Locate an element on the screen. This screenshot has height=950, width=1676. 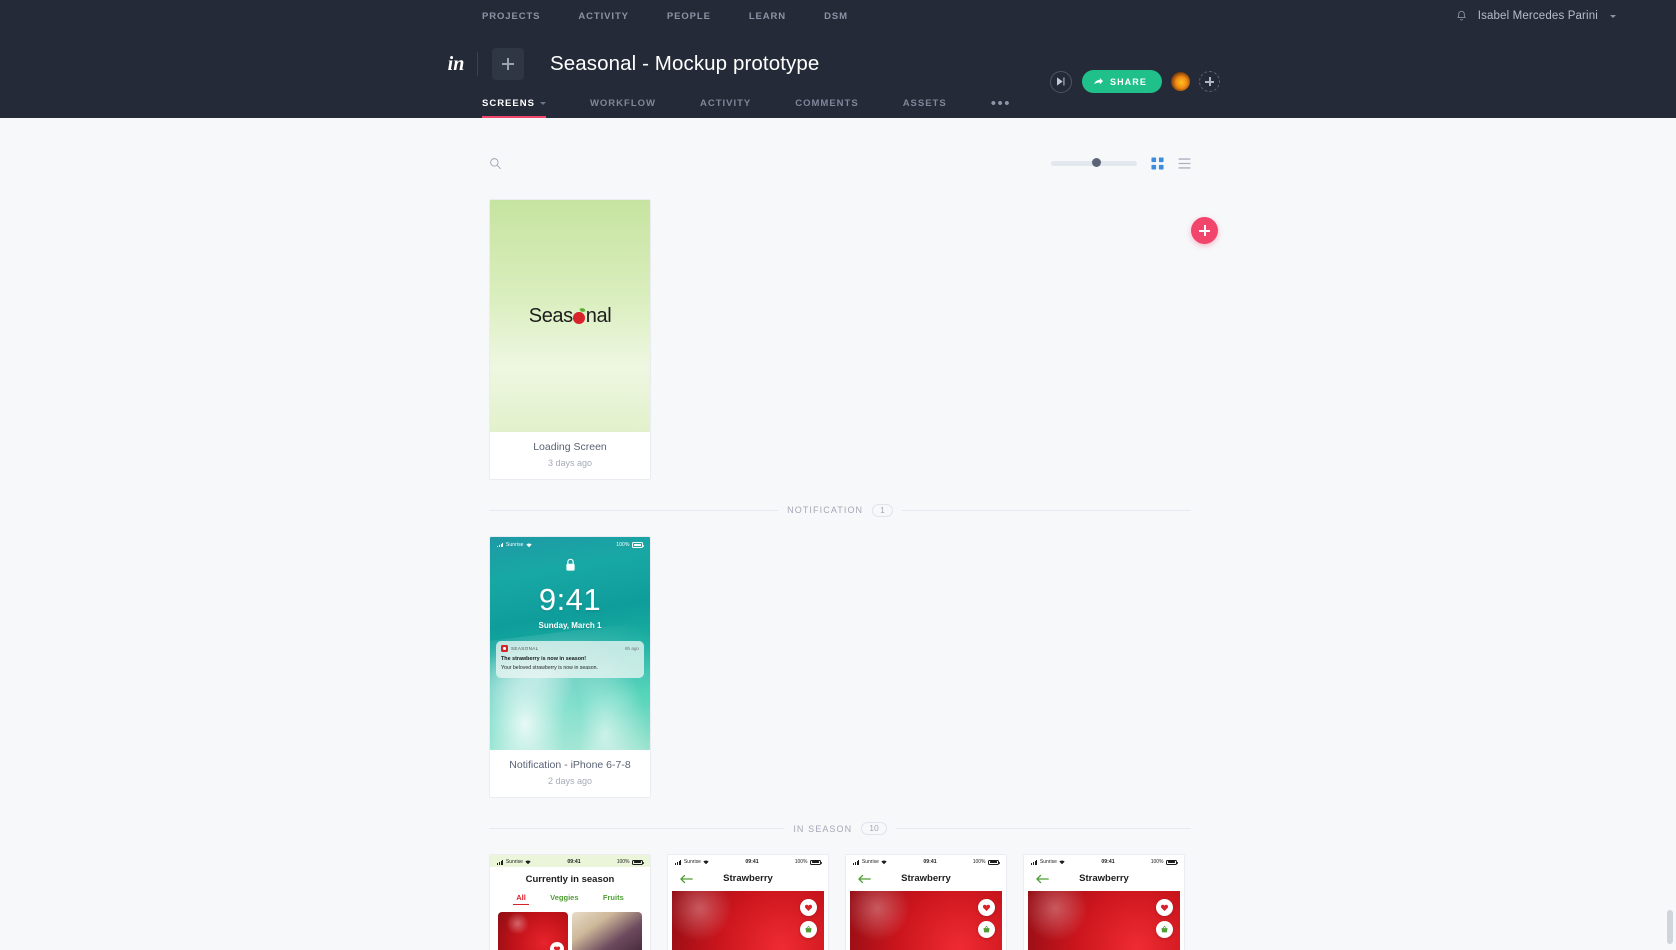
tab-comments: COMMENTS is located at coordinates (826, 108).